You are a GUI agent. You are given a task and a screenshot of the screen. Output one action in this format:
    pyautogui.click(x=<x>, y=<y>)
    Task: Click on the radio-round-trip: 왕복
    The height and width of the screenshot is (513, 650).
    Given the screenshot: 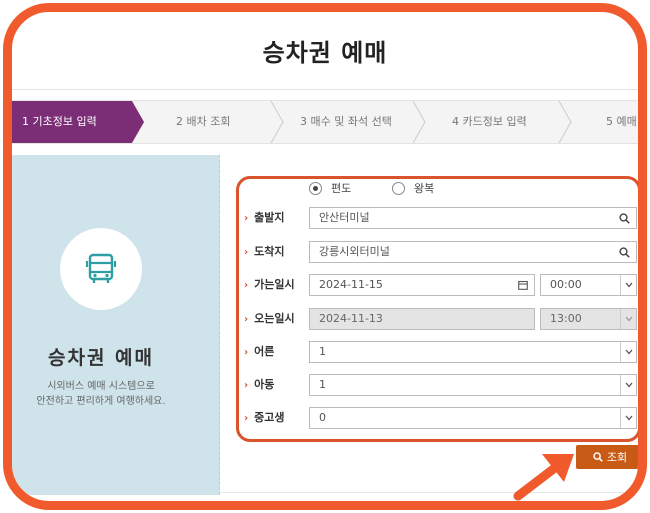 What is the action you would take?
    pyautogui.click(x=413, y=188)
    